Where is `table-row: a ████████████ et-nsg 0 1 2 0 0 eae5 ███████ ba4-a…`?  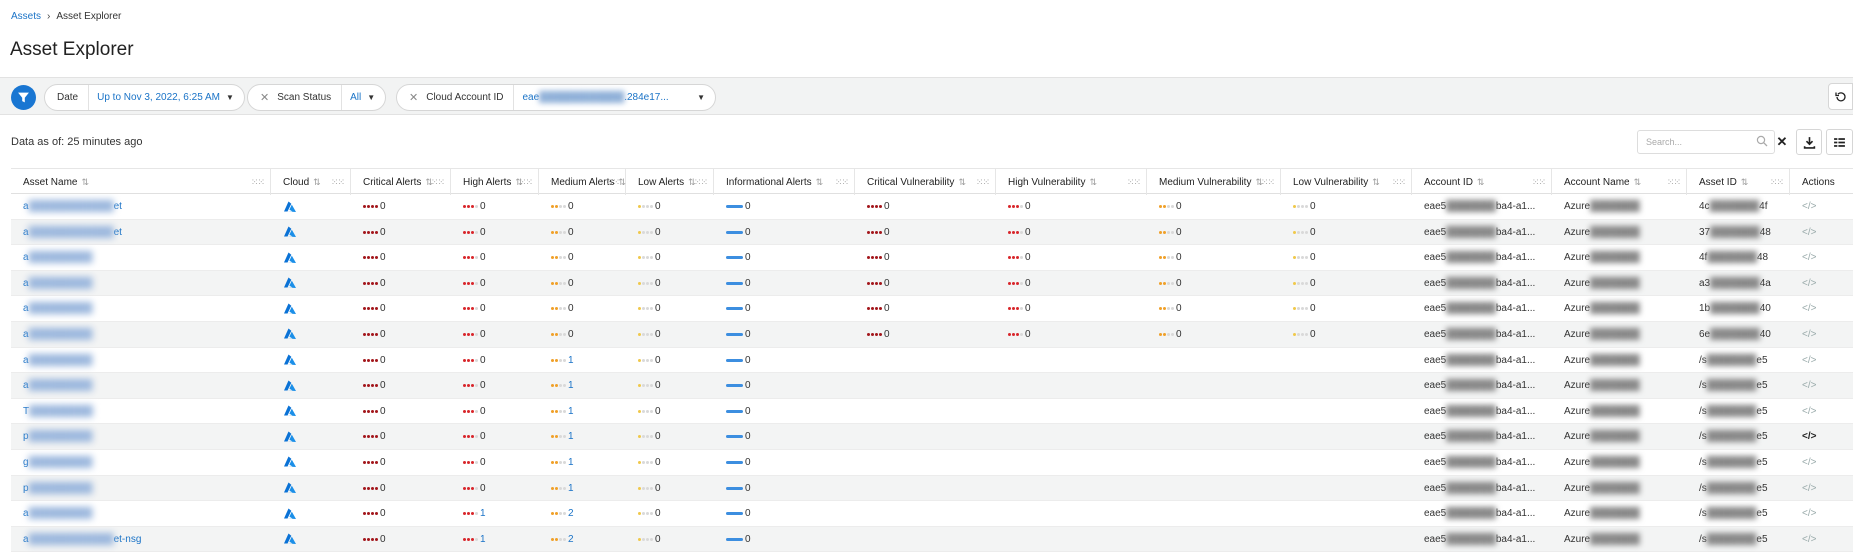 table-row: a ████████████ et-nsg 0 1 2 0 0 eae5 ███████ ba4-a… is located at coordinates (932, 539).